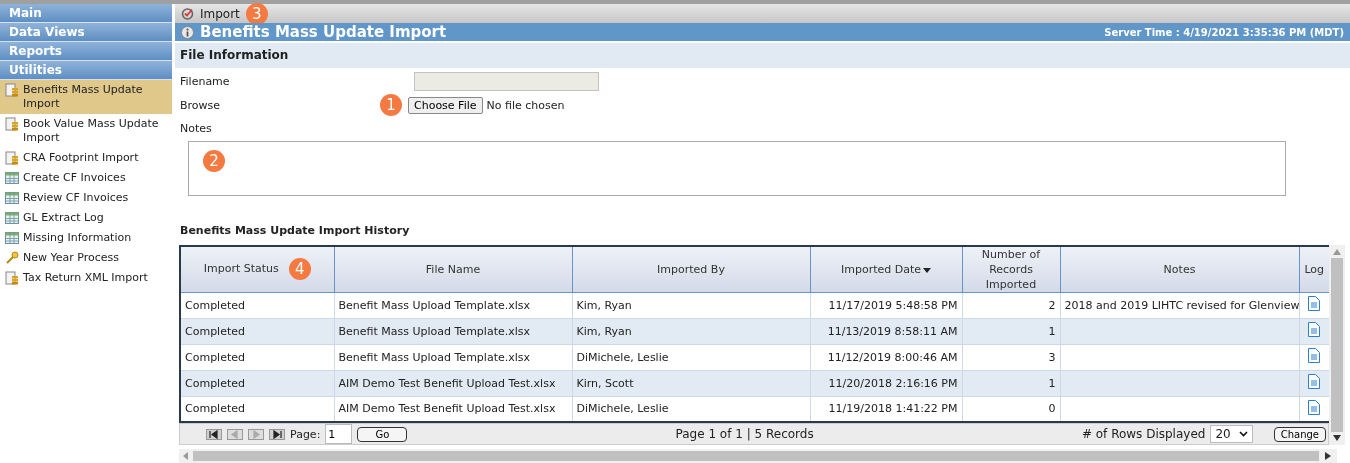 This screenshot has height=463, width=1350. I want to click on choose-file-button: Choose File, so click(445, 105).